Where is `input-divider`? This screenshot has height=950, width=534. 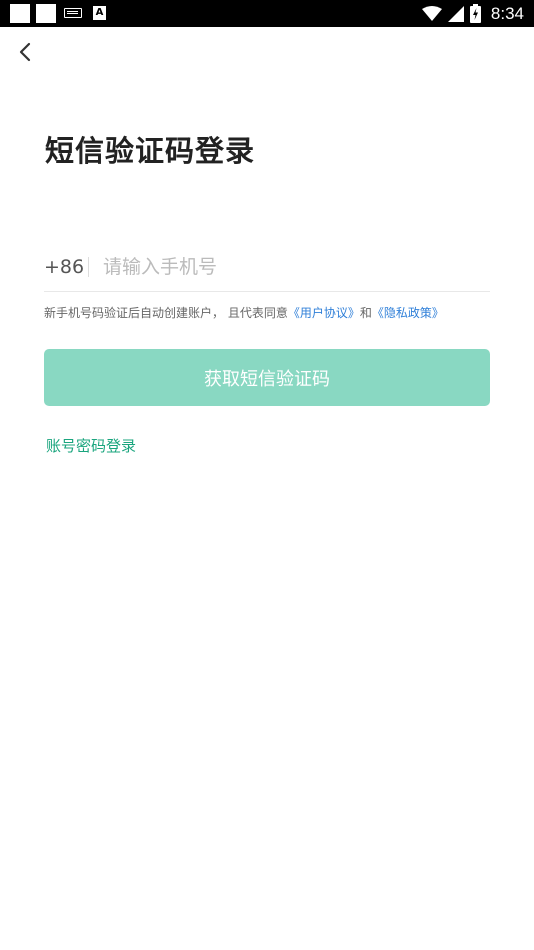 input-divider is located at coordinates (88, 267).